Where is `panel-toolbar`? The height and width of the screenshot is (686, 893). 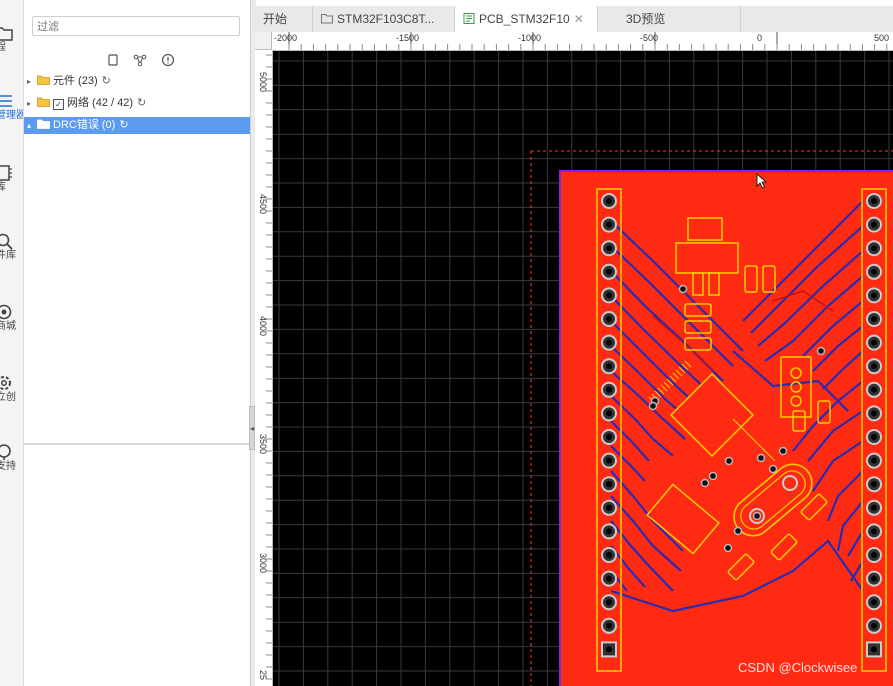 panel-toolbar is located at coordinates (145, 60).